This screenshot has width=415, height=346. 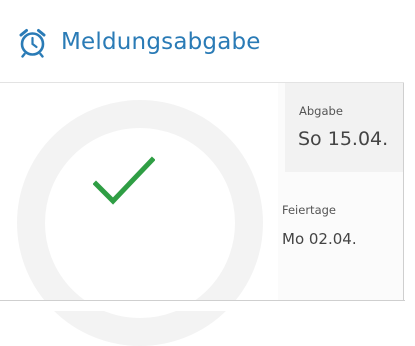 What do you see at coordinates (309, 210) in the screenshot?
I see `holidays-label: Feiertage` at bounding box center [309, 210].